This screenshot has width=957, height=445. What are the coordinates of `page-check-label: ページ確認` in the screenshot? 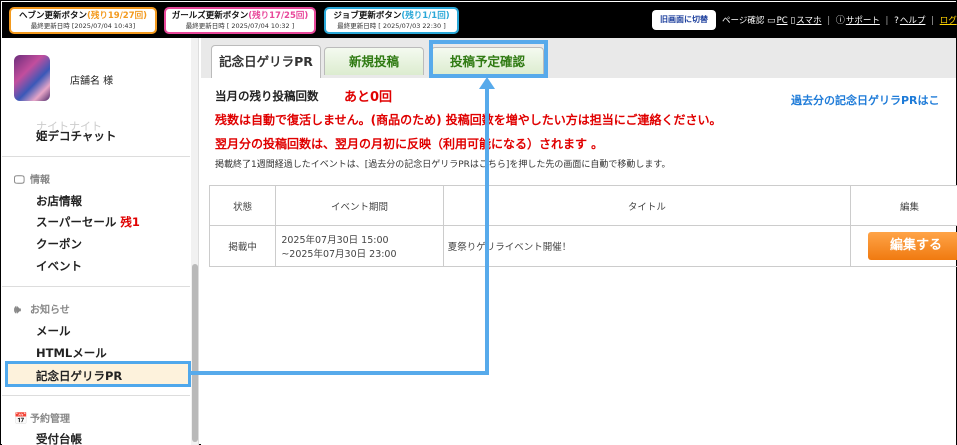 It's located at (743, 21).